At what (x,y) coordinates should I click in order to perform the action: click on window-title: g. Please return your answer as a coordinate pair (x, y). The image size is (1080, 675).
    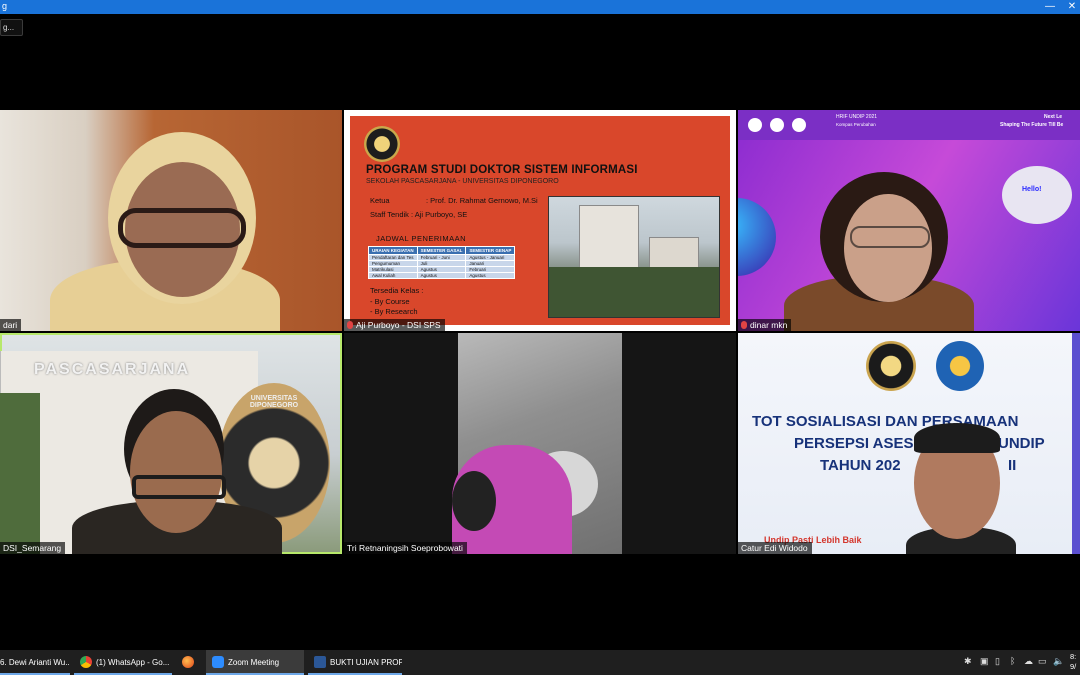
    Looking at the image, I should click on (5, 6).